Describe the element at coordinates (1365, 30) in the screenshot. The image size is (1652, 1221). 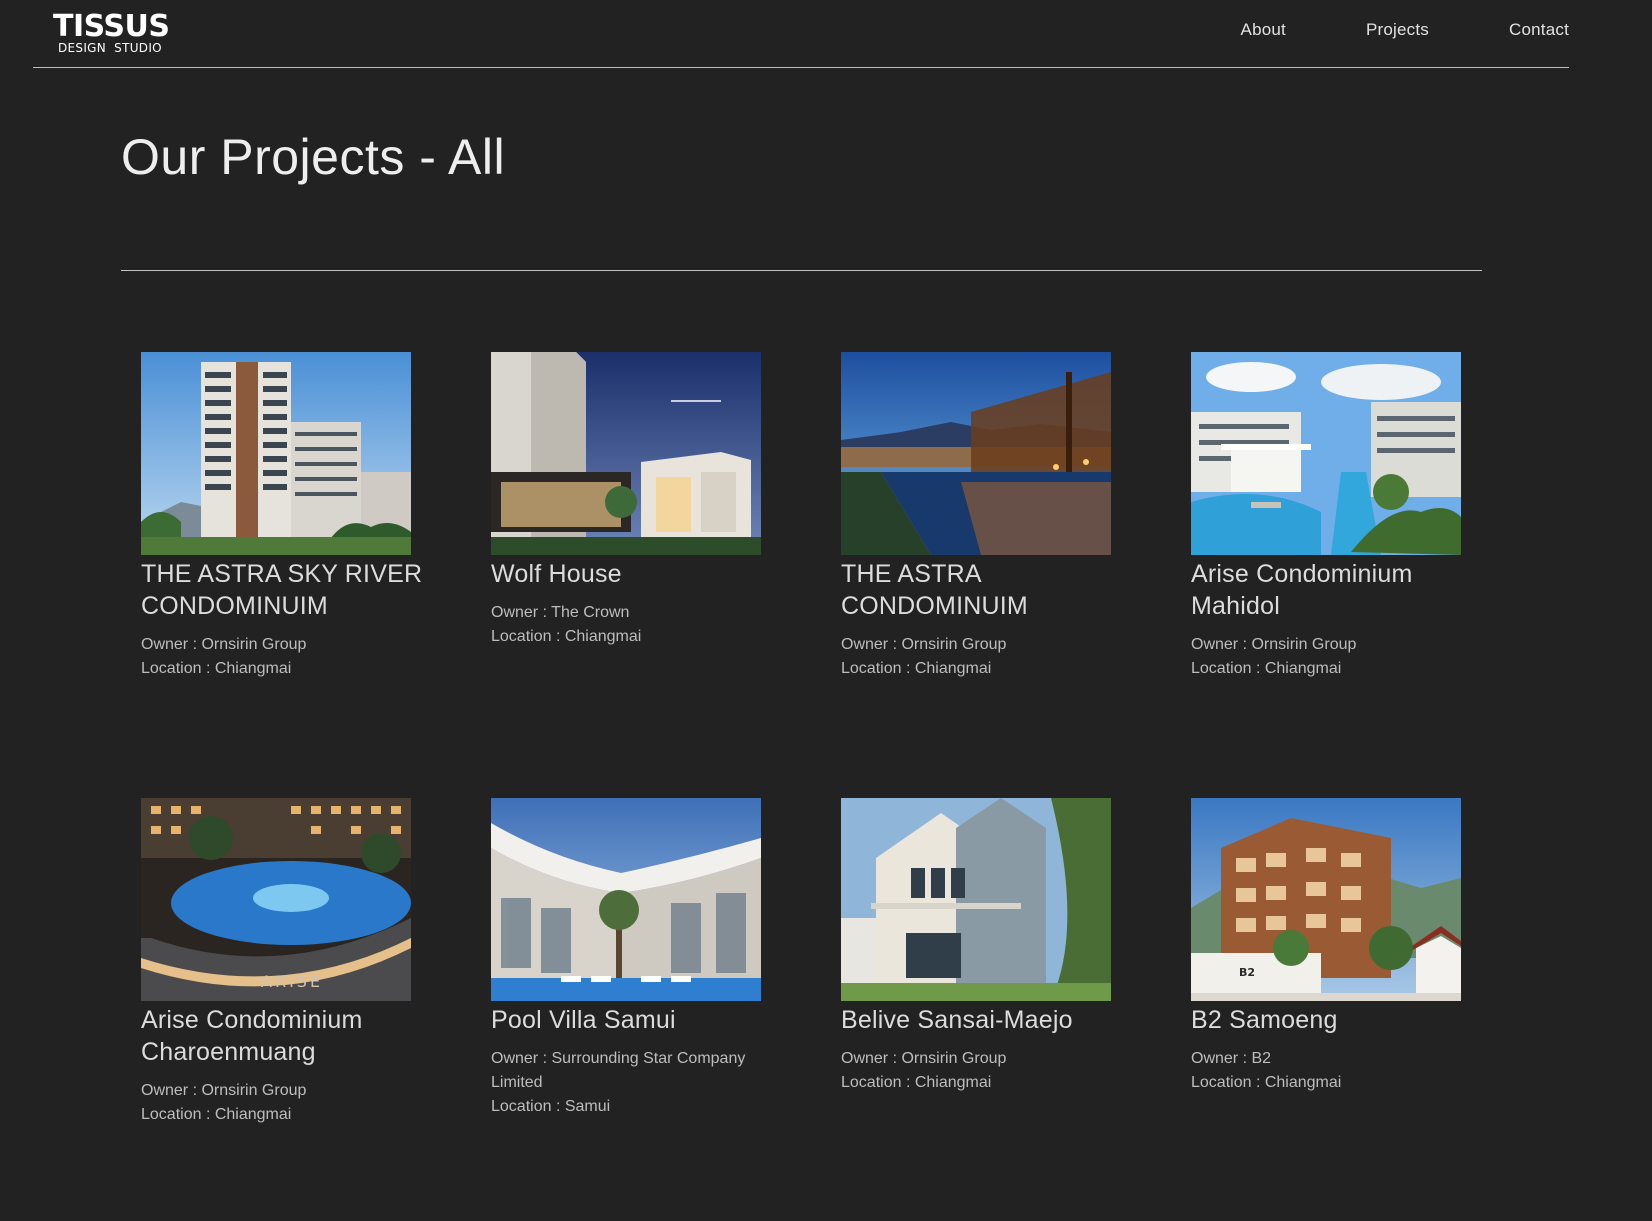
I see `main-nav: About Projects Contact` at that location.